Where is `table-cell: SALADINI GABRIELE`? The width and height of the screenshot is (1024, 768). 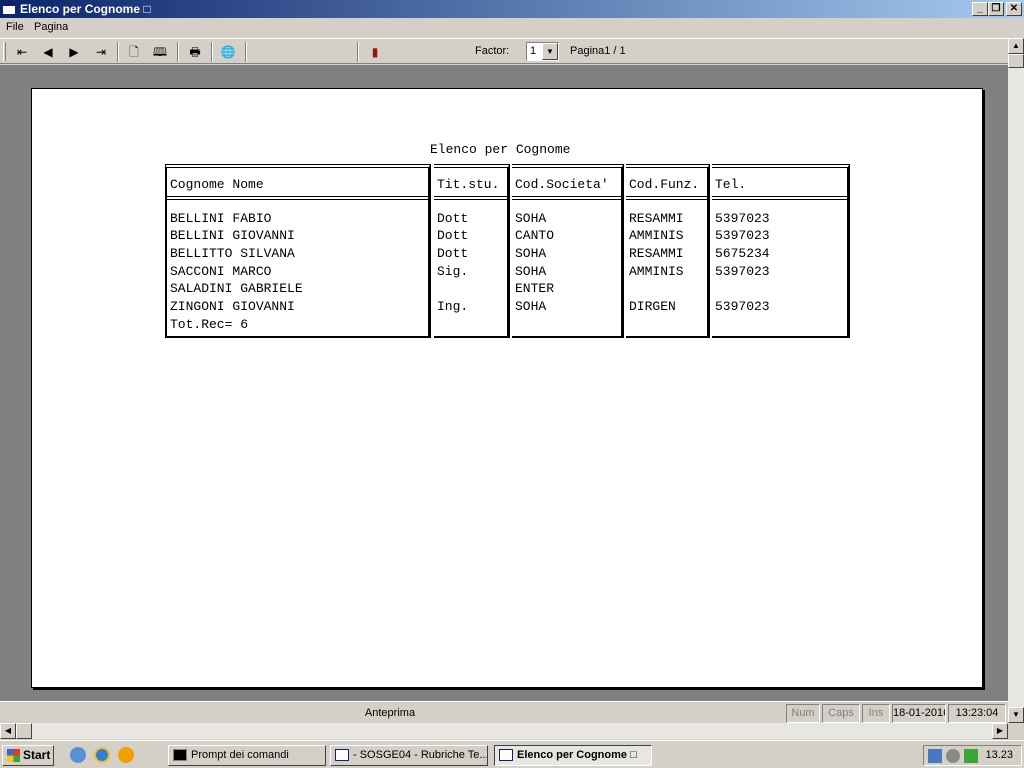 table-cell: SALADINI GABRIELE is located at coordinates (236, 288).